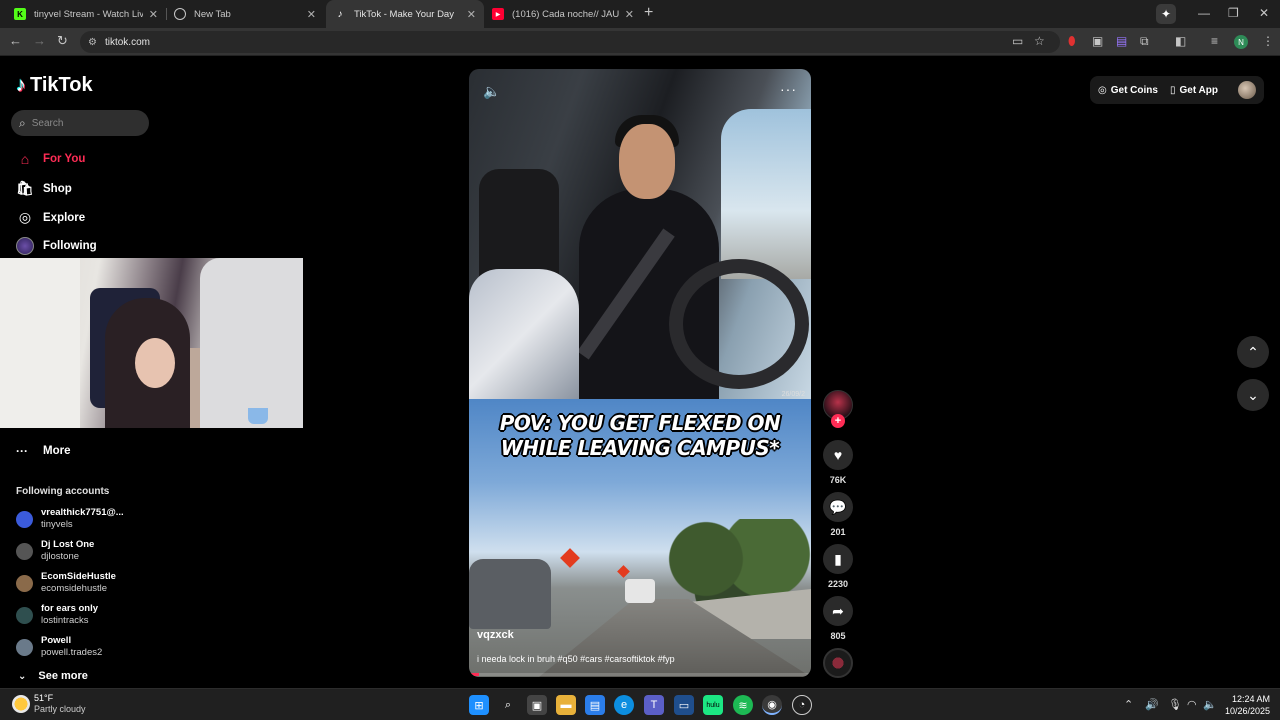 This screenshot has width=1280, height=720. What do you see at coordinates (838, 507) in the screenshot?
I see `comment-icon: 💬` at bounding box center [838, 507].